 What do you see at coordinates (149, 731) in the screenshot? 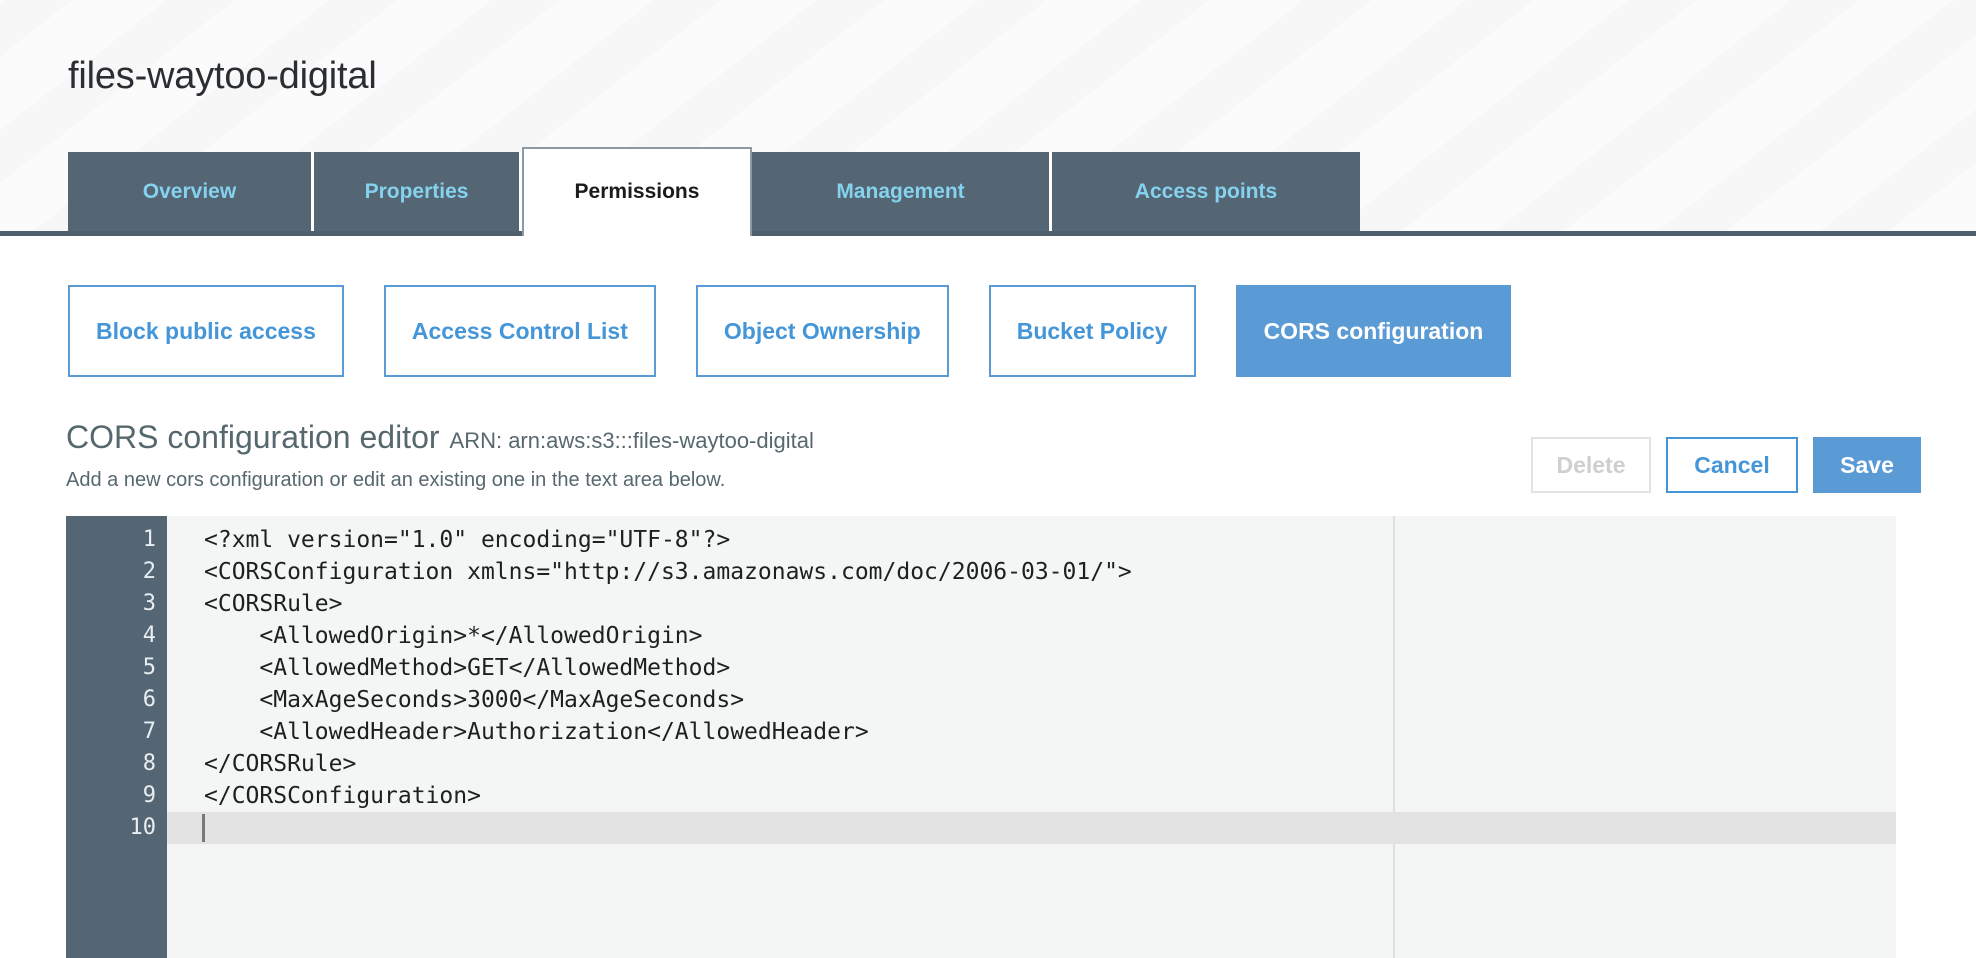
I see `line-number: 7` at bounding box center [149, 731].